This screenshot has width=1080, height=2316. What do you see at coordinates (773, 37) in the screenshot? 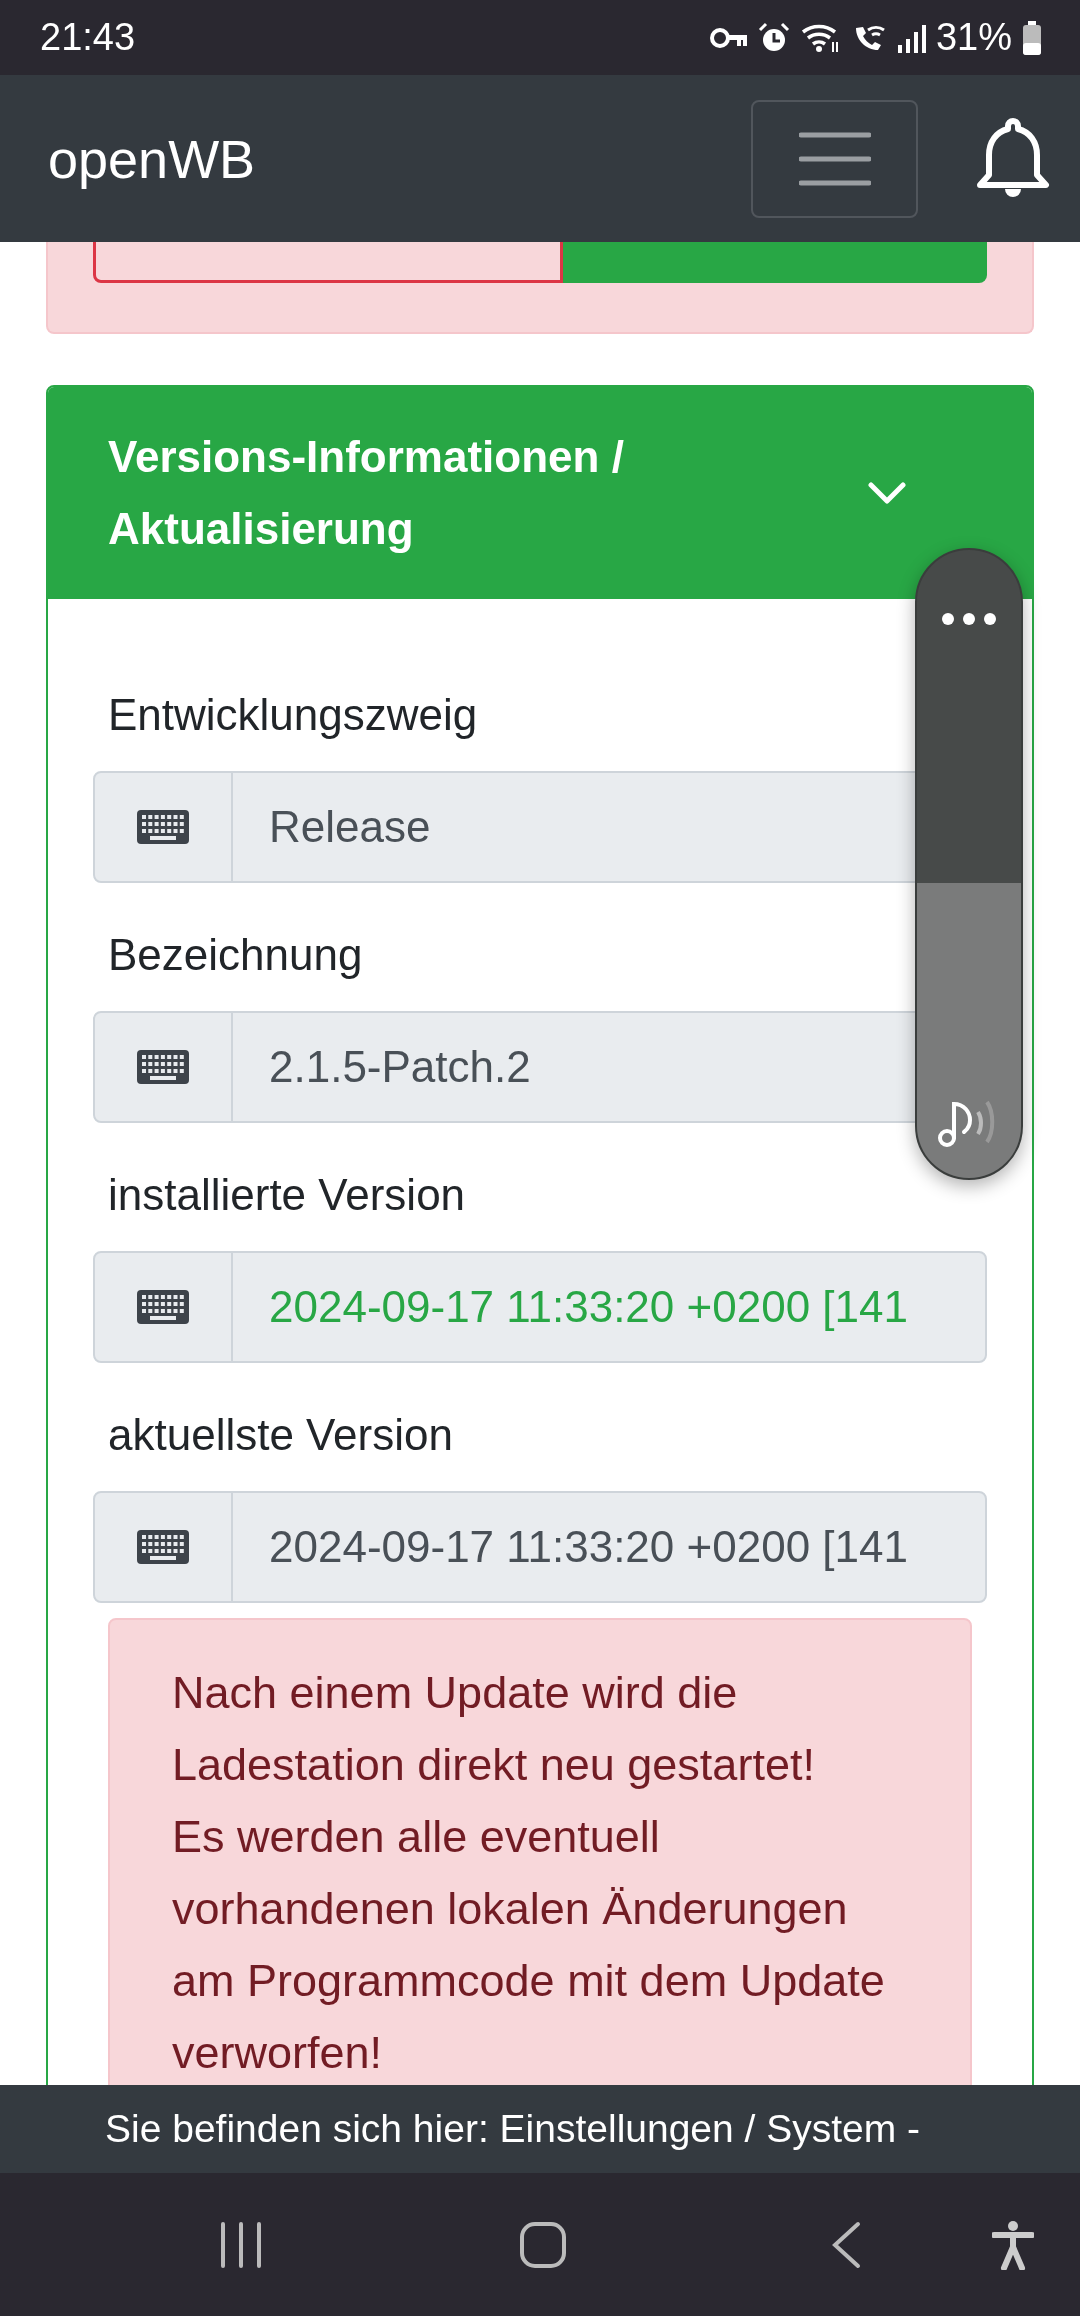
I see `alarm-clock-icon` at bounding box center [773, 37].